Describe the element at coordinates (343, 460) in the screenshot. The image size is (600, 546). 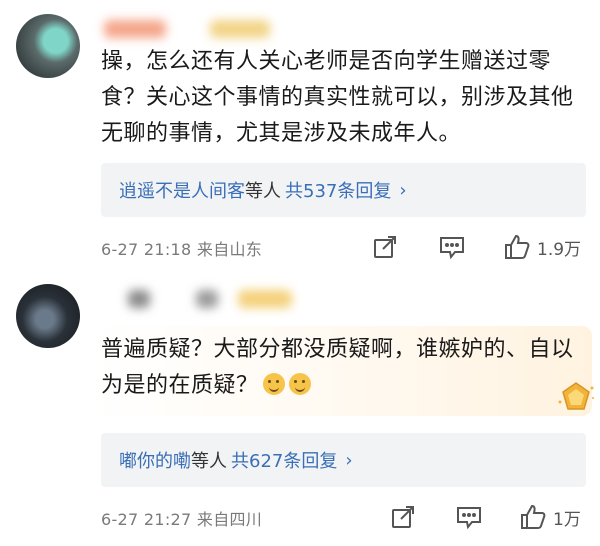
I see `reply-summary: 嘟你的嘞 等人 共627条回复 ›` at that location.